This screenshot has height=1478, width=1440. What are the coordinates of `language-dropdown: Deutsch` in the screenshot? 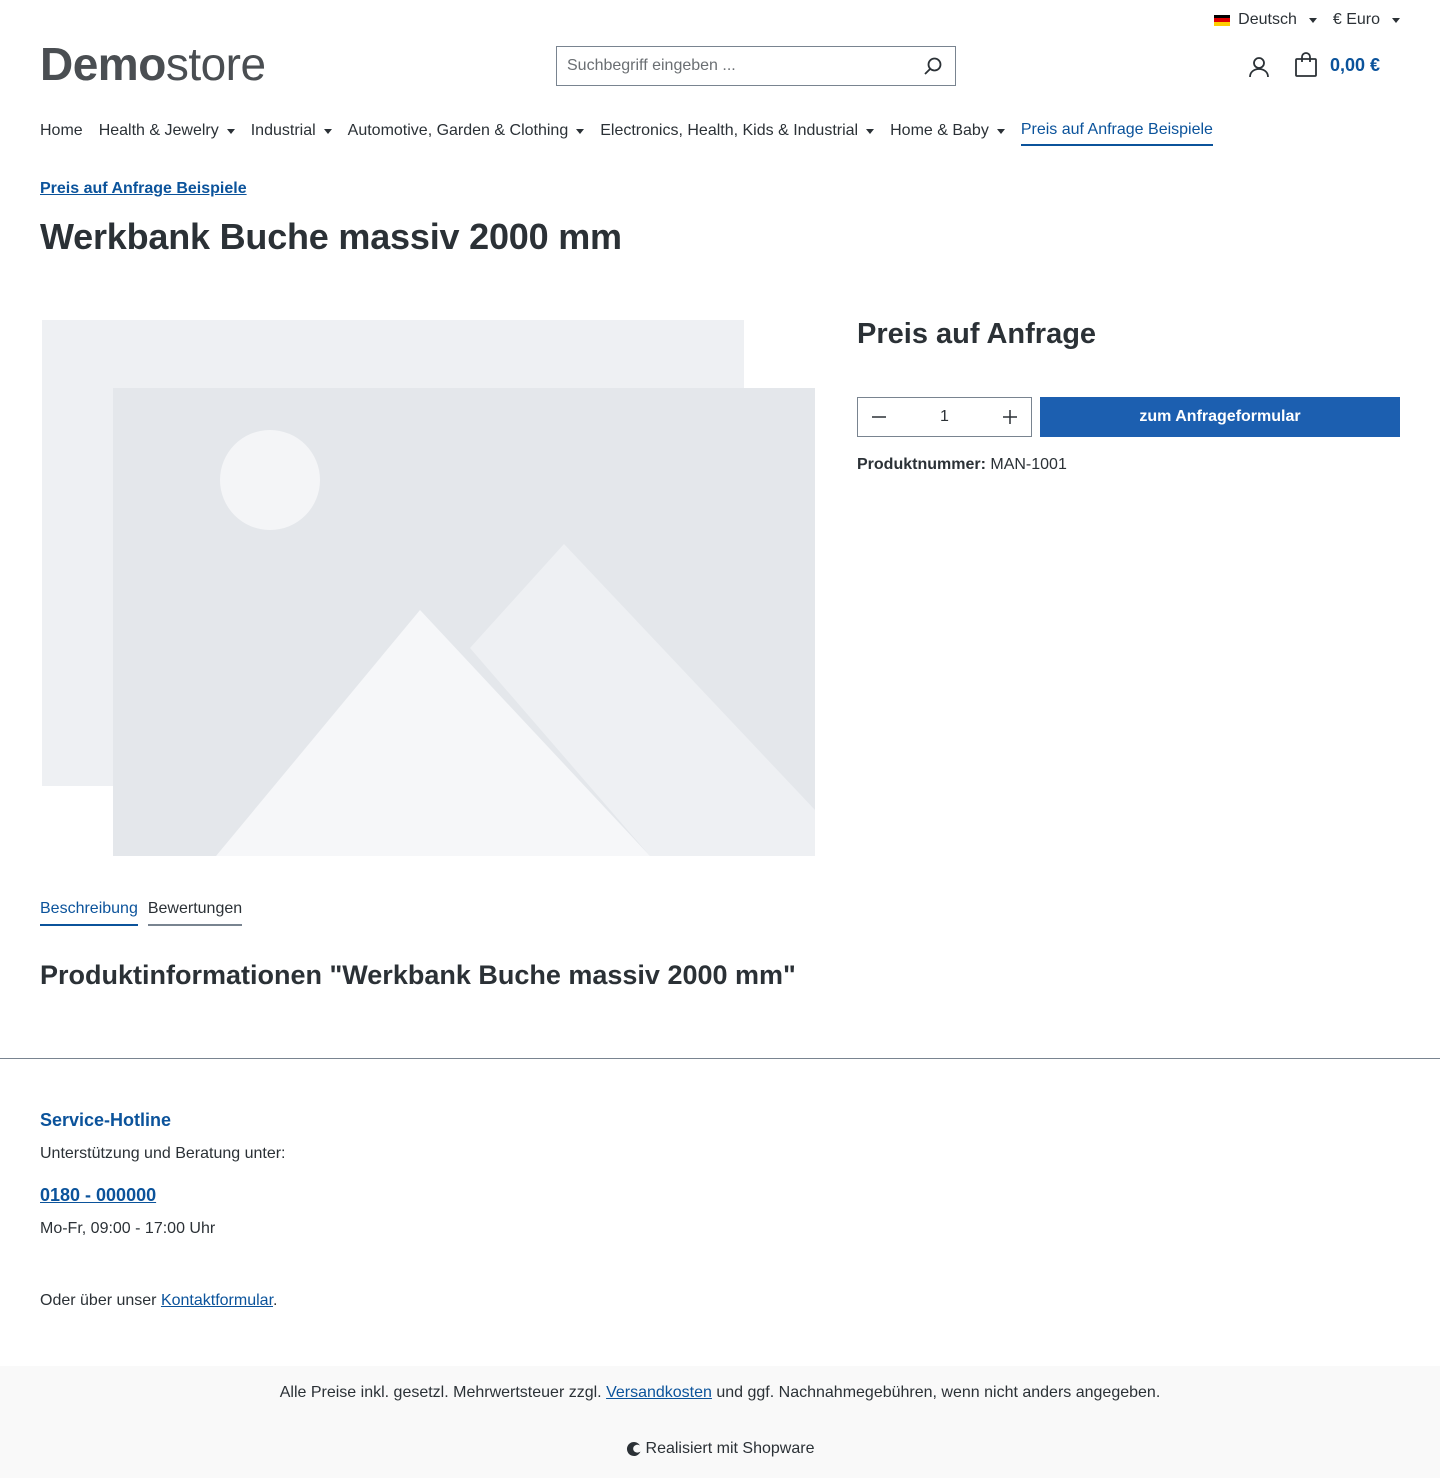 It's located at (1265, 20).